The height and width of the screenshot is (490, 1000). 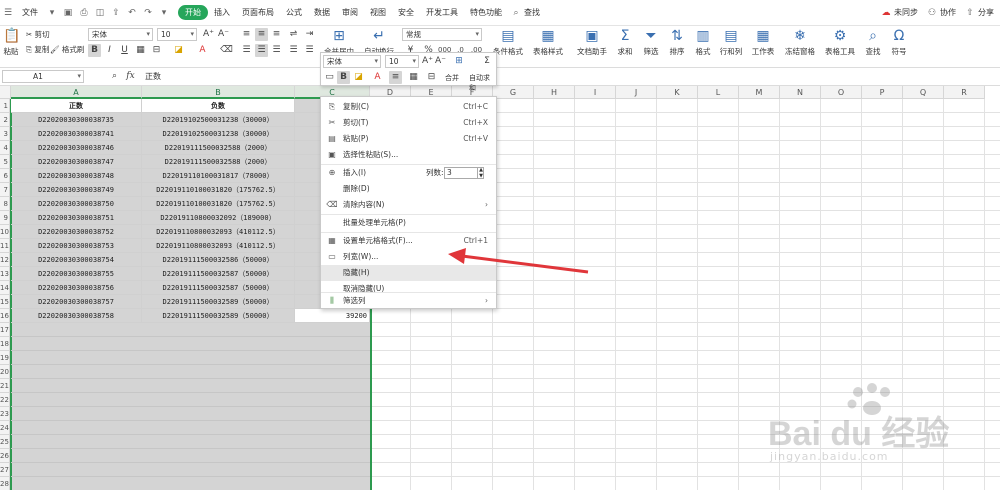 What do you see at coordinates (11, 42) in the screenshot?
I see `paste-button: 📋 粘贴` at bounding box center [11, 42].